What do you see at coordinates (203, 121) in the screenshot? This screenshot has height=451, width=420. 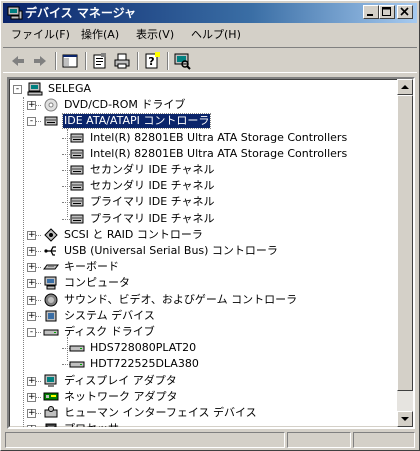 I see `tree-item-1: - IDE ATA/ATAPI コントローラ` at bounding box center [203, 121].